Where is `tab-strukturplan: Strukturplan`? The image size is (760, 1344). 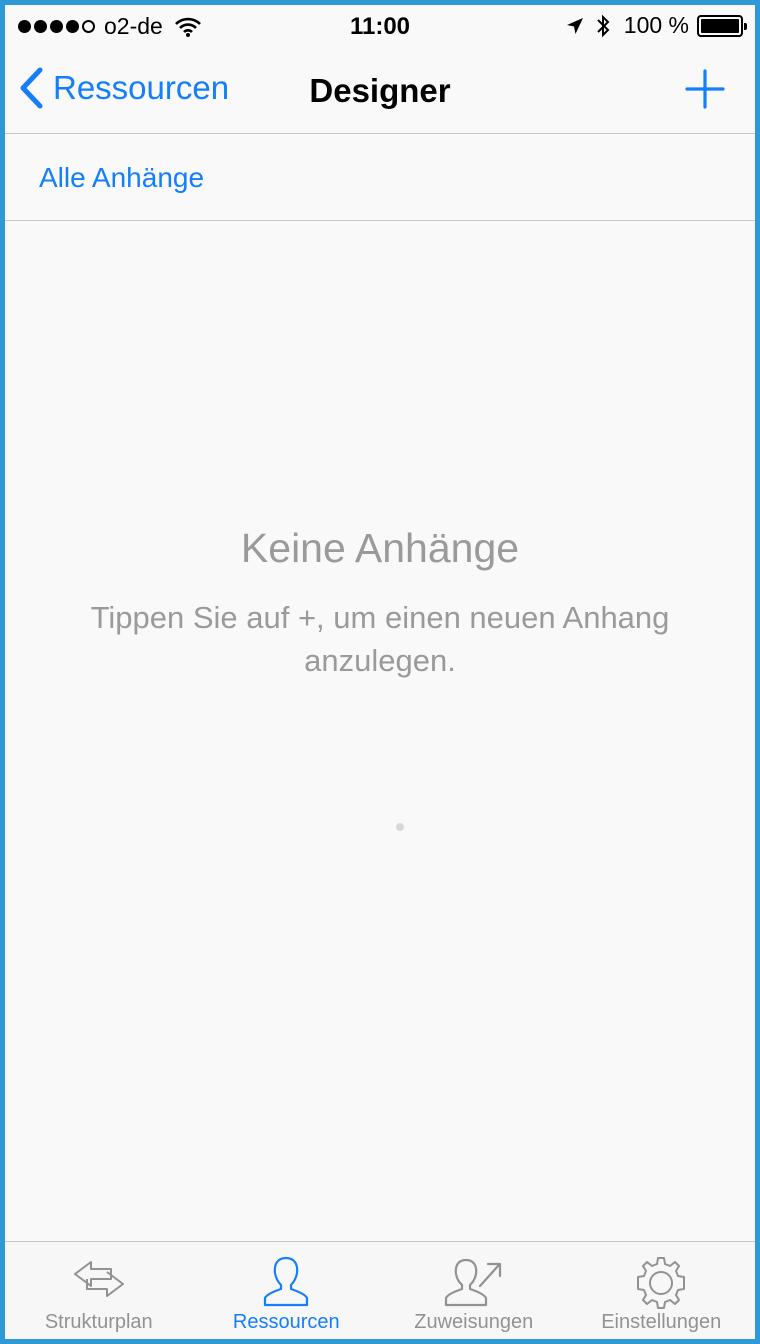
tab-strukturplan: Strukturplan is located at coordinates (99, 1290).